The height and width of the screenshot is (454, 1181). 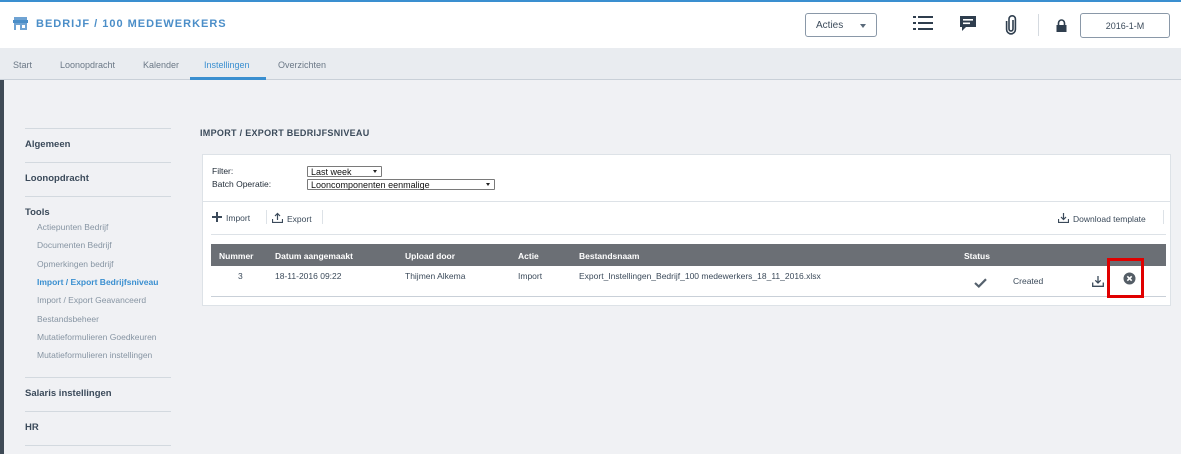 I want to click on download-template-button: Download template, so click(x=1101, y=218).